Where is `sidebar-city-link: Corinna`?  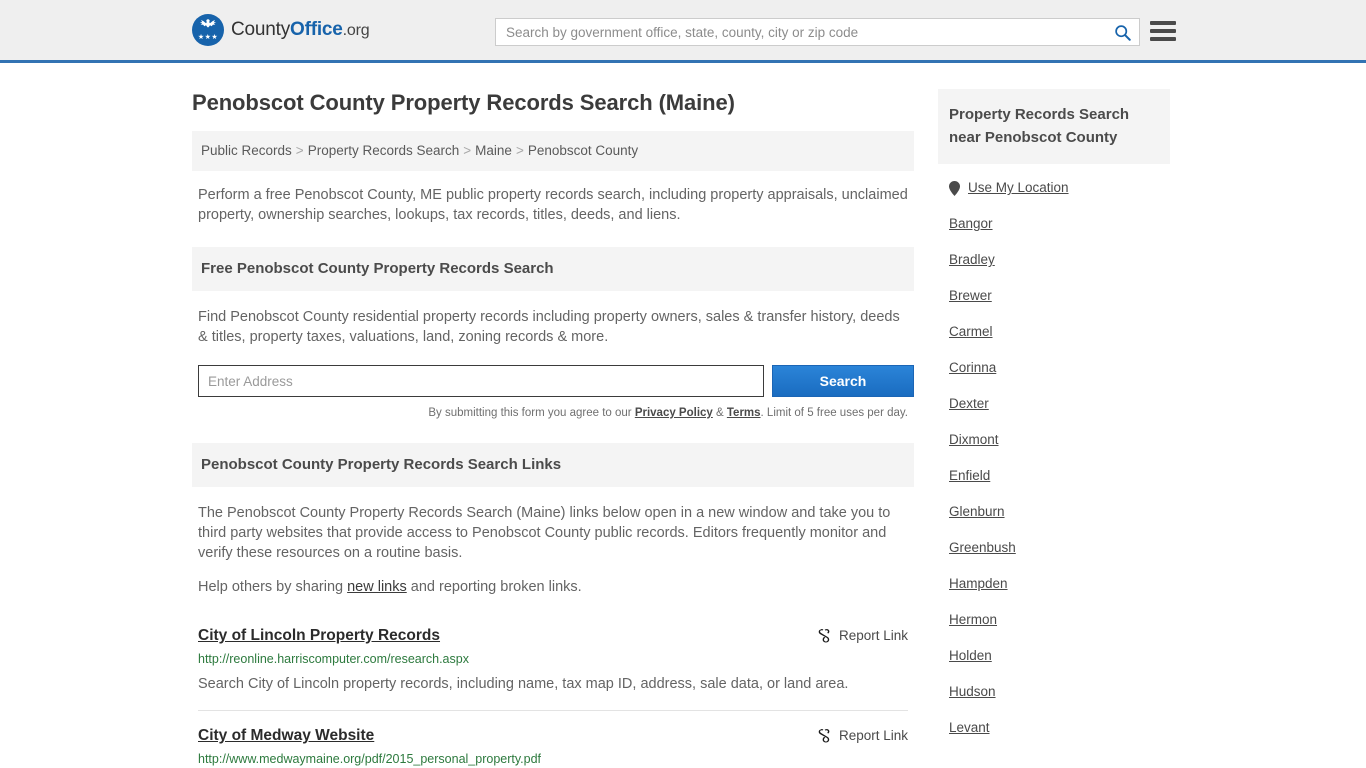
sidebar-city-link: Corinna is located at coordinates (972, 368).